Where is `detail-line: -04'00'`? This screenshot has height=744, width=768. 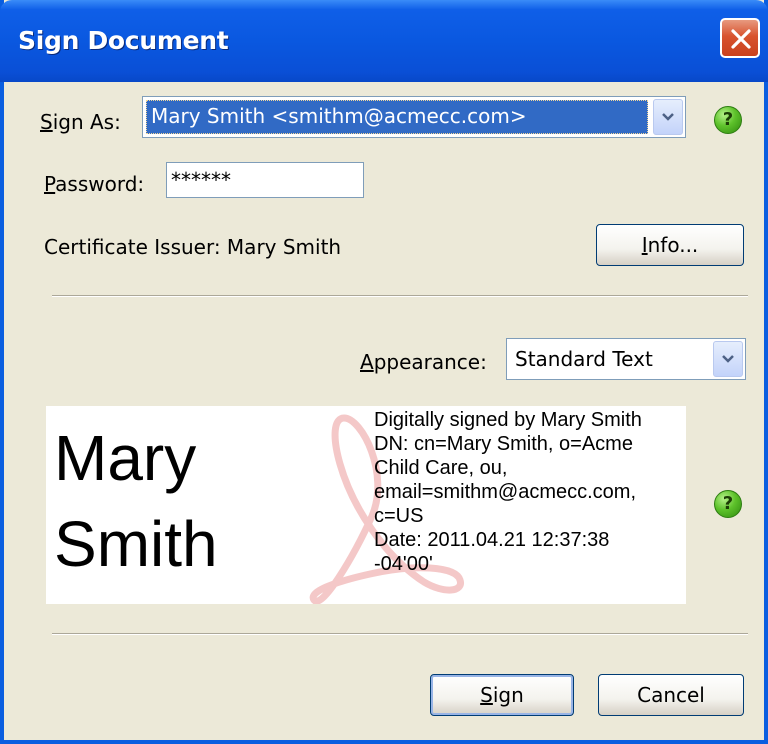
detail-line: -04'00' is located at coordinates (403, 564).